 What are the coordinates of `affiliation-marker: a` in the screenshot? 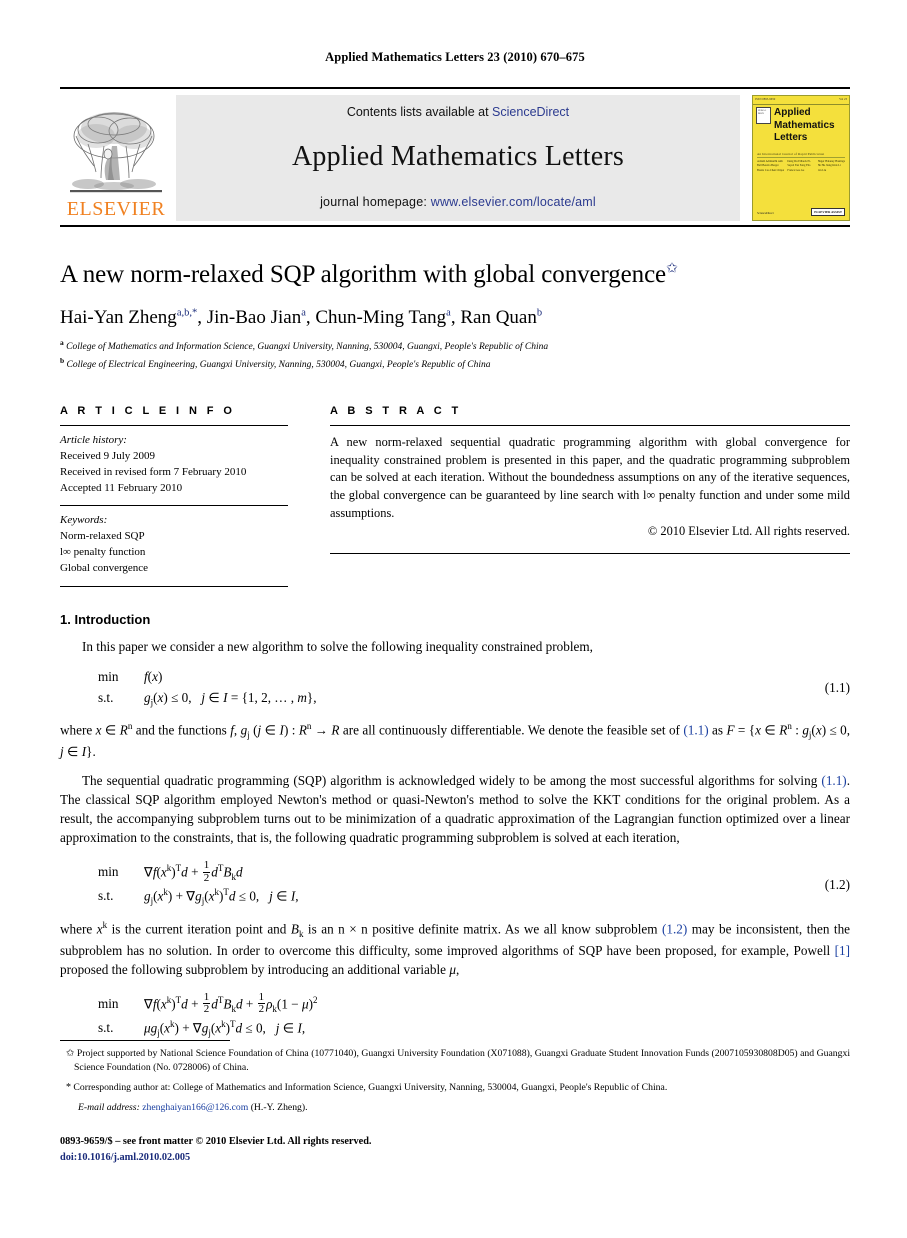 It's located at (62, 343).